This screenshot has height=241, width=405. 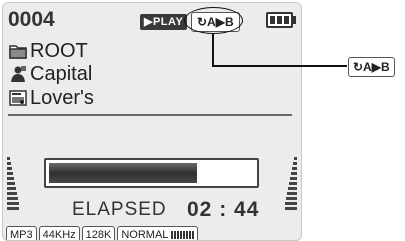 What do you see at coordinates (371, 67) in the screenshot?
I see `repeat-ab-callout: ↻A▶B` at bounding box center [371, 67].